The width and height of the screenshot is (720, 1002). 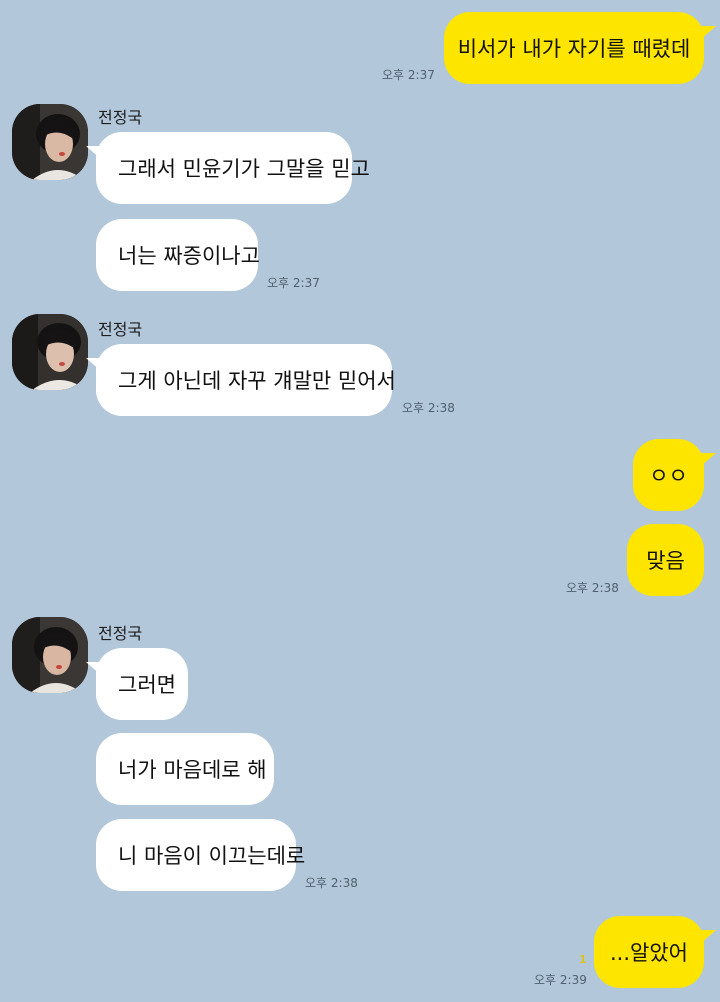 I want to click on message-bubble-outgoing: ㅇㅇ, so click(x=668, y=475).